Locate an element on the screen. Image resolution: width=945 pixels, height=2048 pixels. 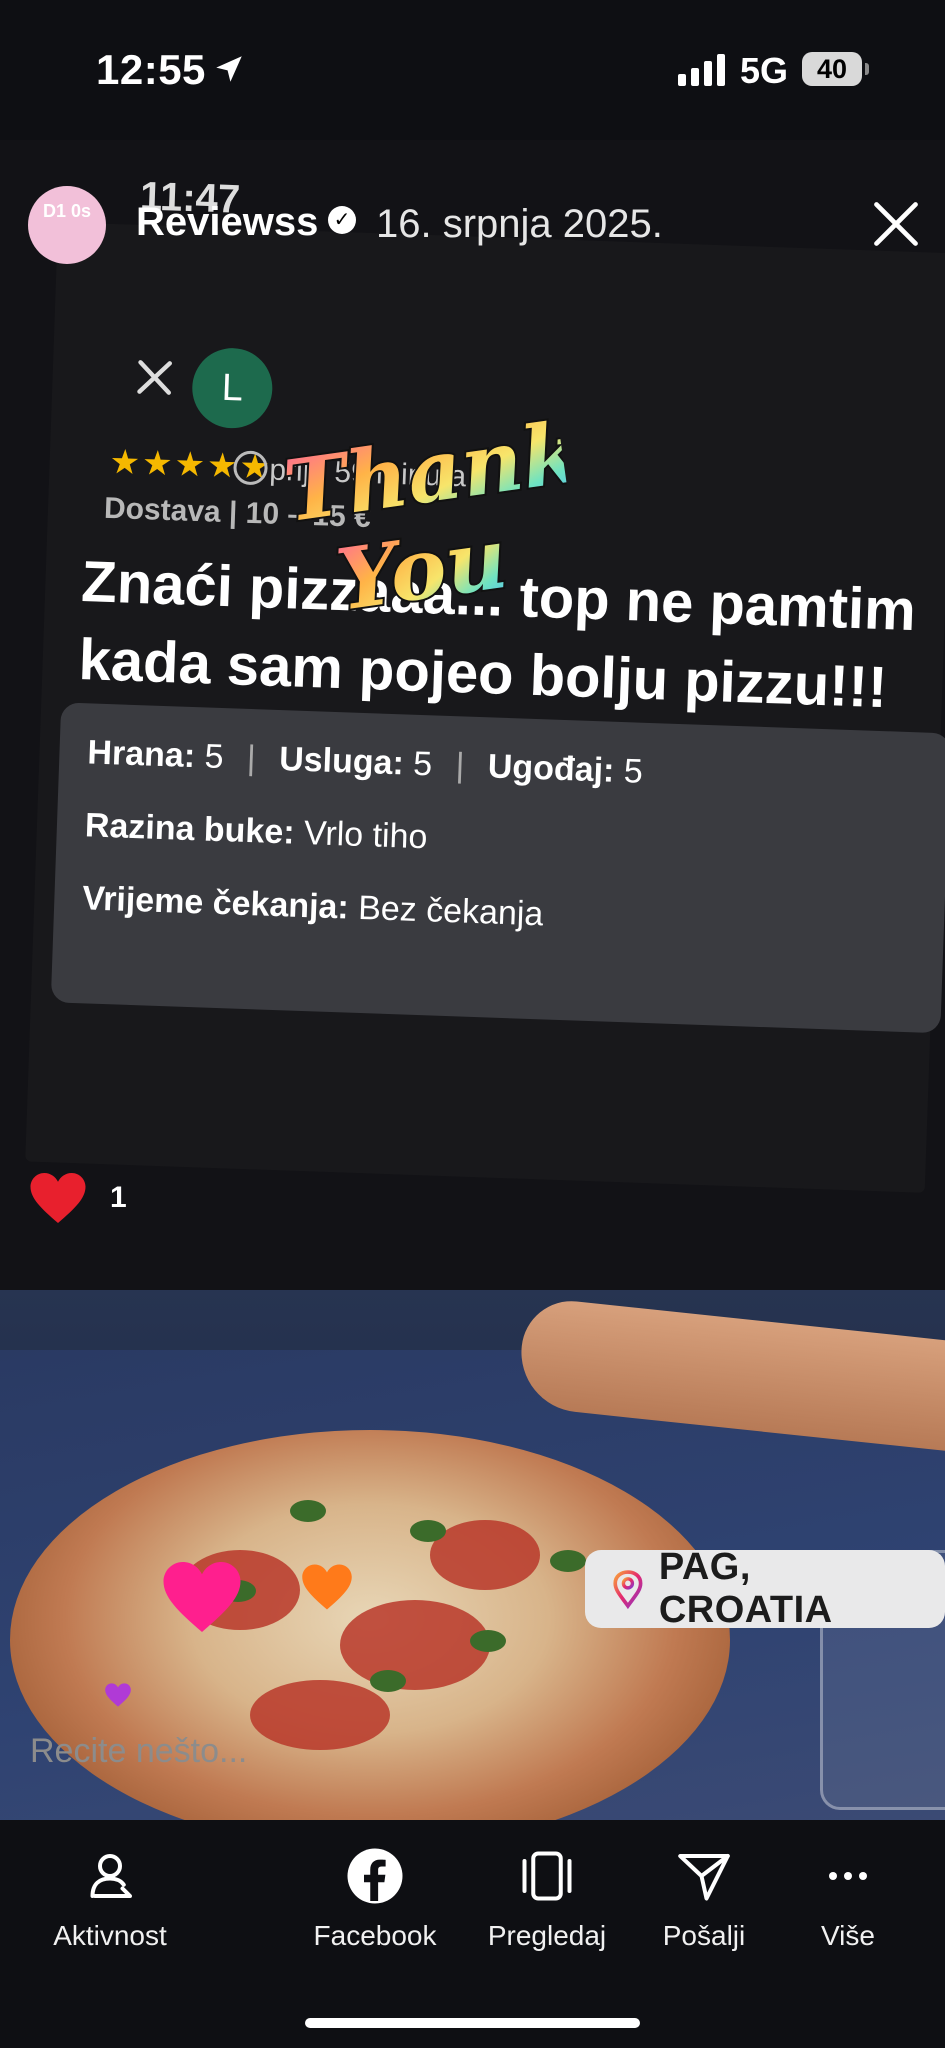
service-value: 5 is located at coordinates (422, 764).